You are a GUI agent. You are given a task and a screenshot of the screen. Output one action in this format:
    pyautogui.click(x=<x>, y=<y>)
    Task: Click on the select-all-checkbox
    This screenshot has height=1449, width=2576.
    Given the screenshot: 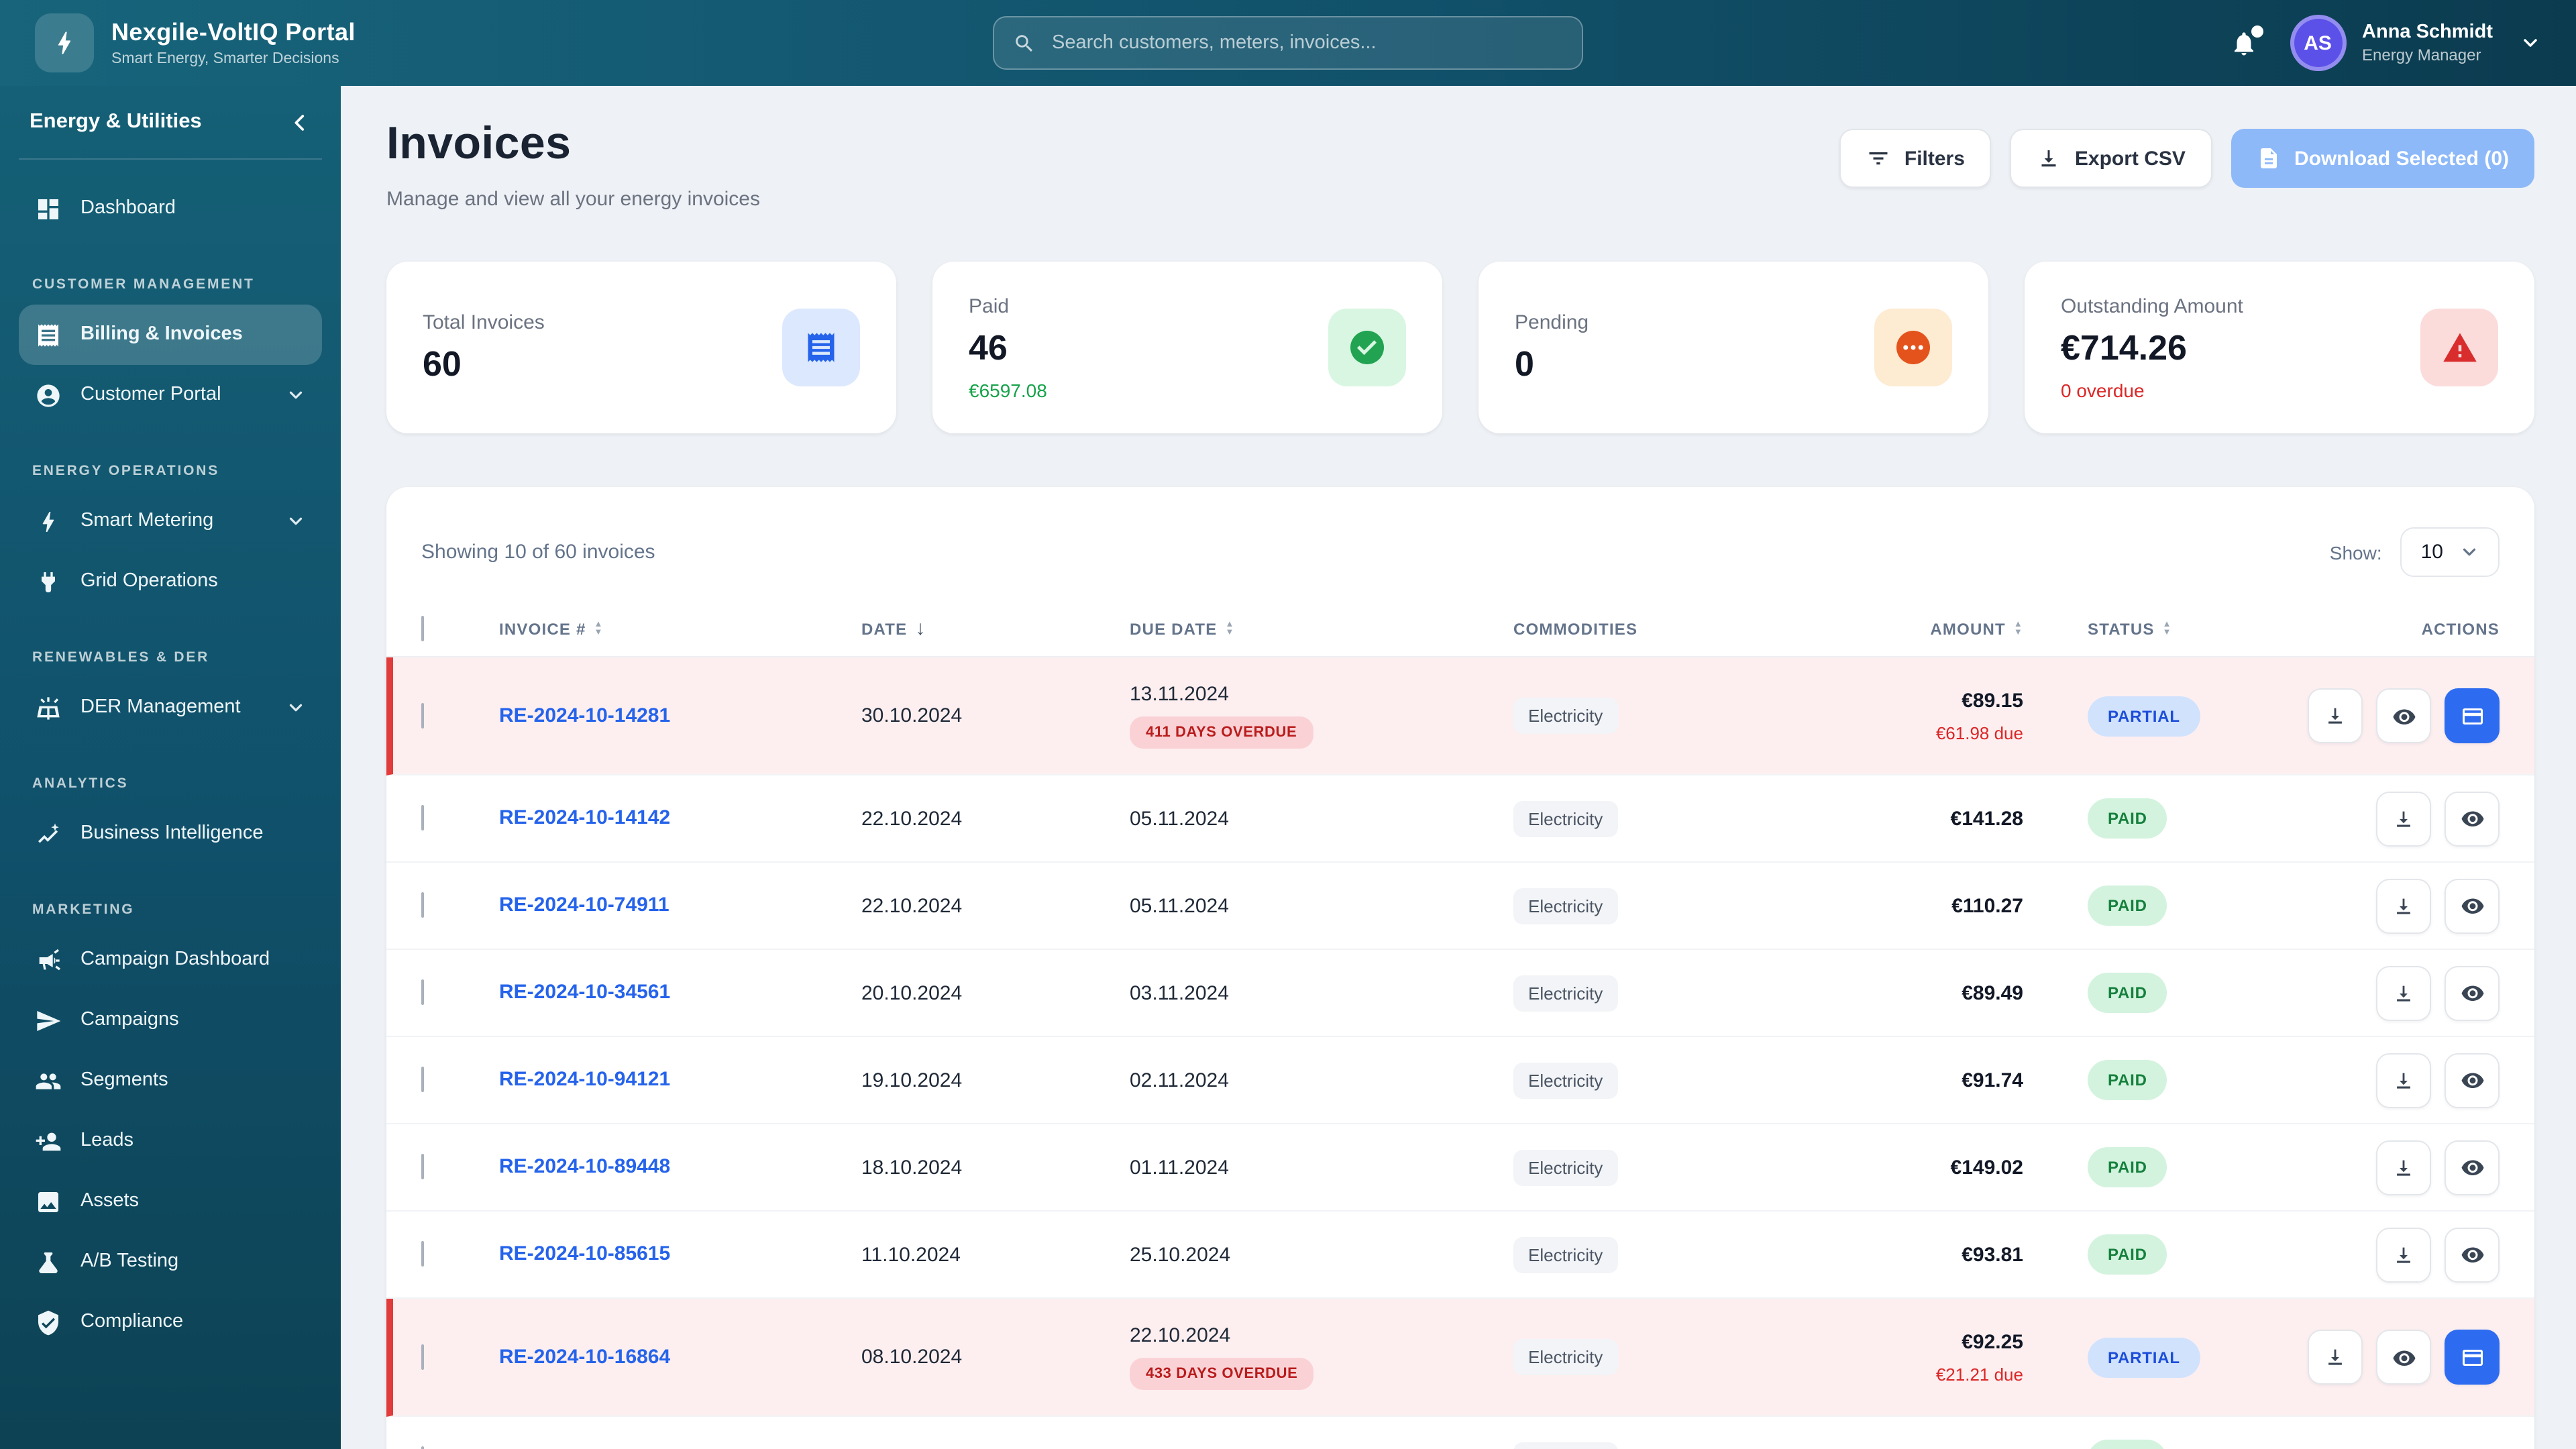 What is the action you would take?
    pyautogui.click(x=422, y=628)
    